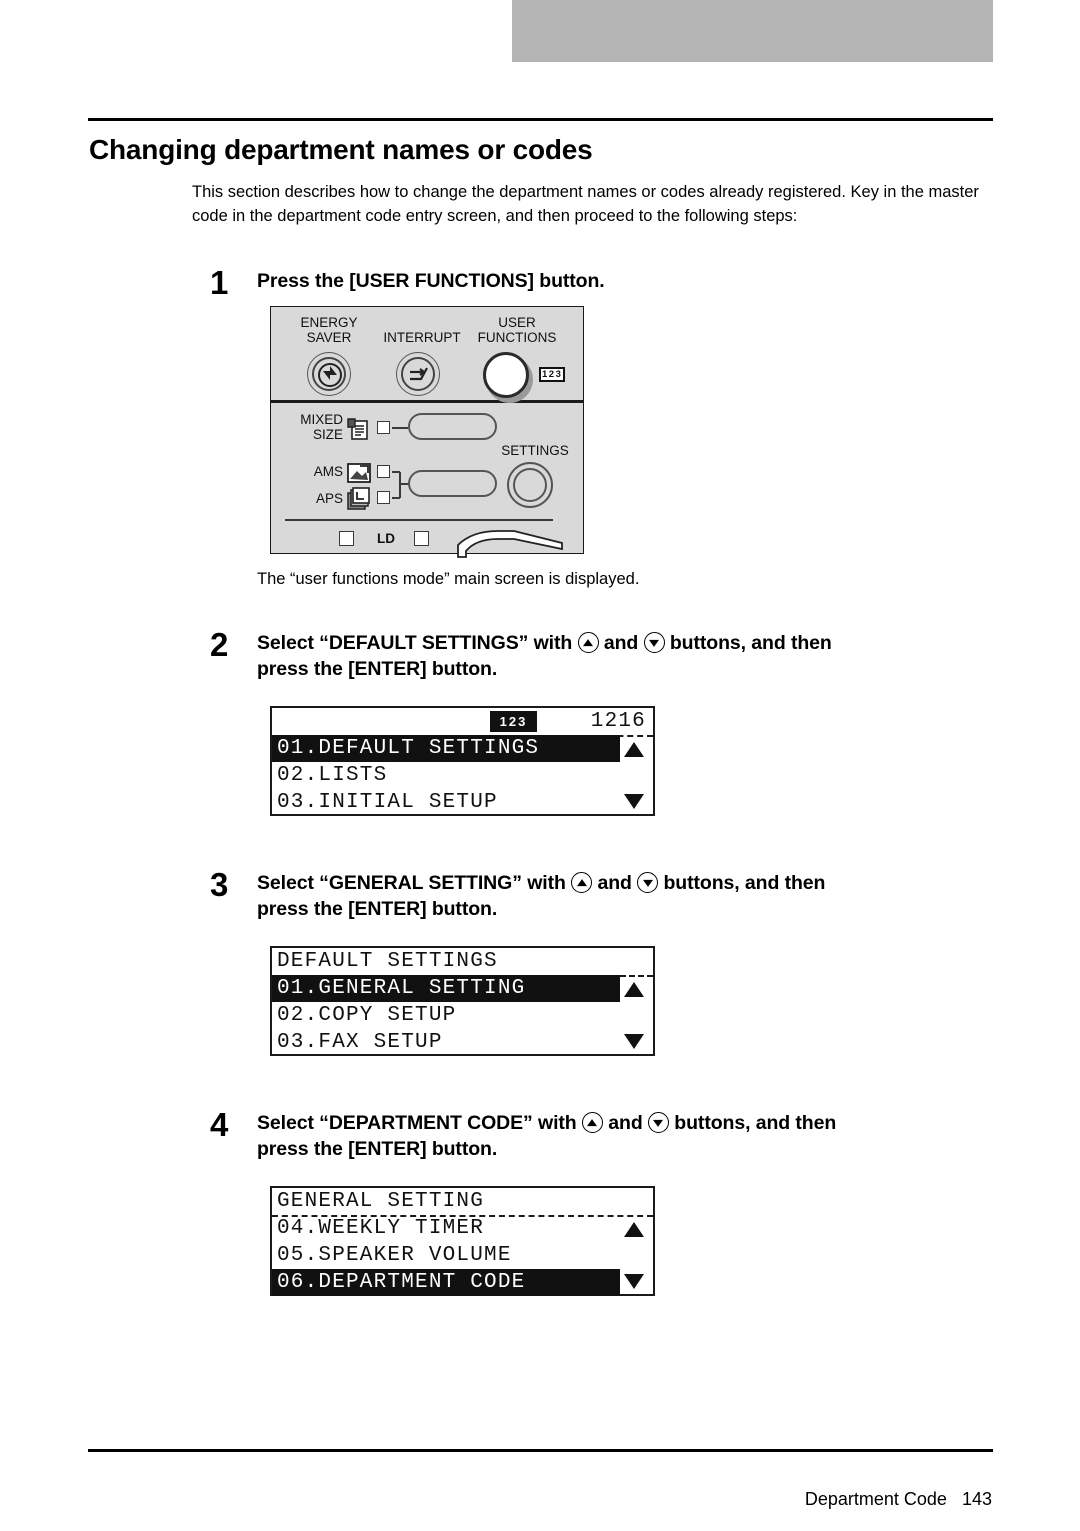 This screenshot has height=1531, width=1080. I want to click on title-rule-top, so click(540, 119).